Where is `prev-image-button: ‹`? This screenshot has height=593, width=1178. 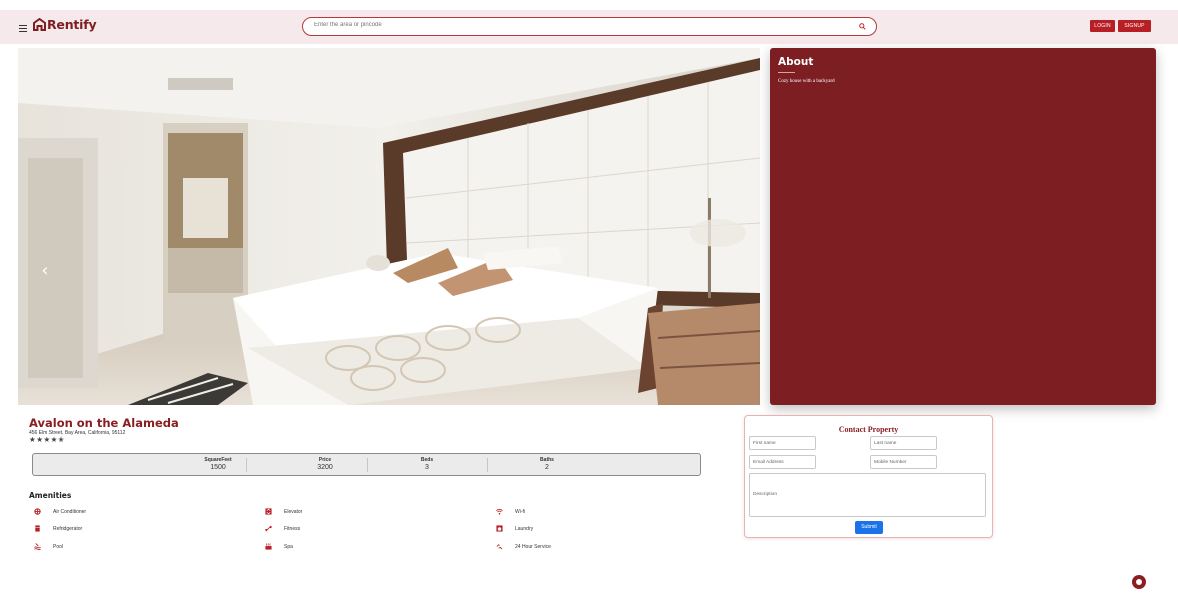
prev-image-button: ‹ is located at coordinates (45, 271).